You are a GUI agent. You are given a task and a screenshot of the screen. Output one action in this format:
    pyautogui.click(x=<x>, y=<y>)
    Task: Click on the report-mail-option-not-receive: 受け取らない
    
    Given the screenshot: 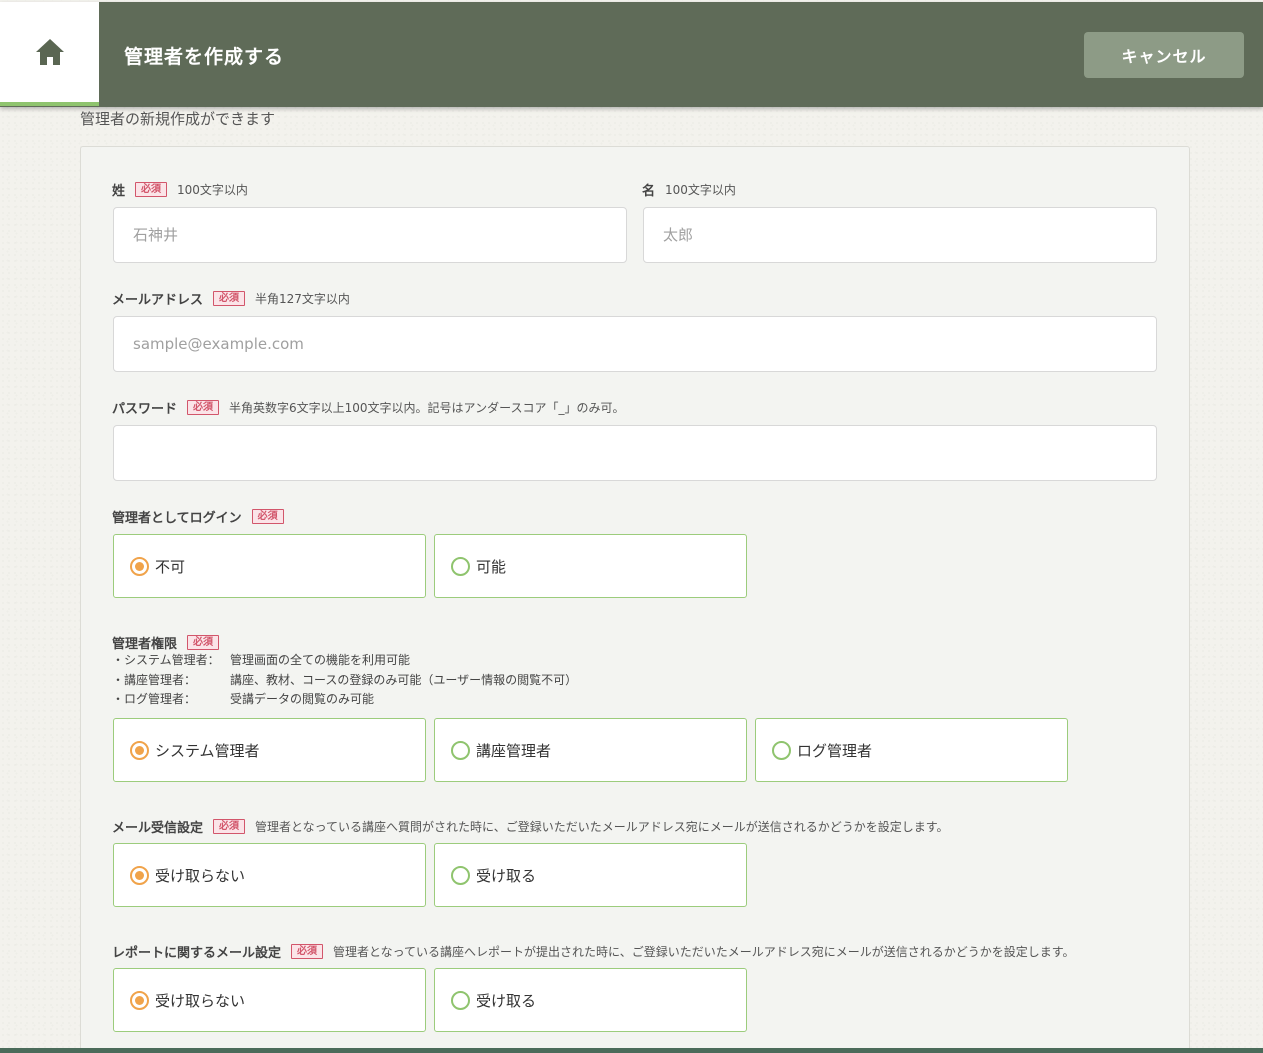 What is the action you would take?
    pyautogui.click(x=269, y=1000)
    